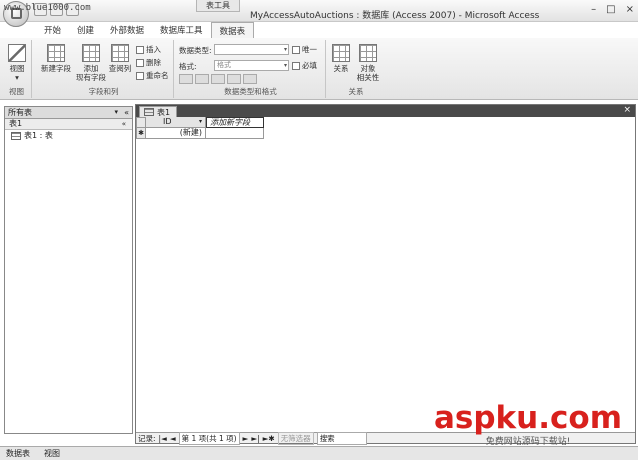  What do you see at coordinates (91, 68) in the screenshot?
I see `add-existing-label-1: 添加` at bounding box center [91, 68].